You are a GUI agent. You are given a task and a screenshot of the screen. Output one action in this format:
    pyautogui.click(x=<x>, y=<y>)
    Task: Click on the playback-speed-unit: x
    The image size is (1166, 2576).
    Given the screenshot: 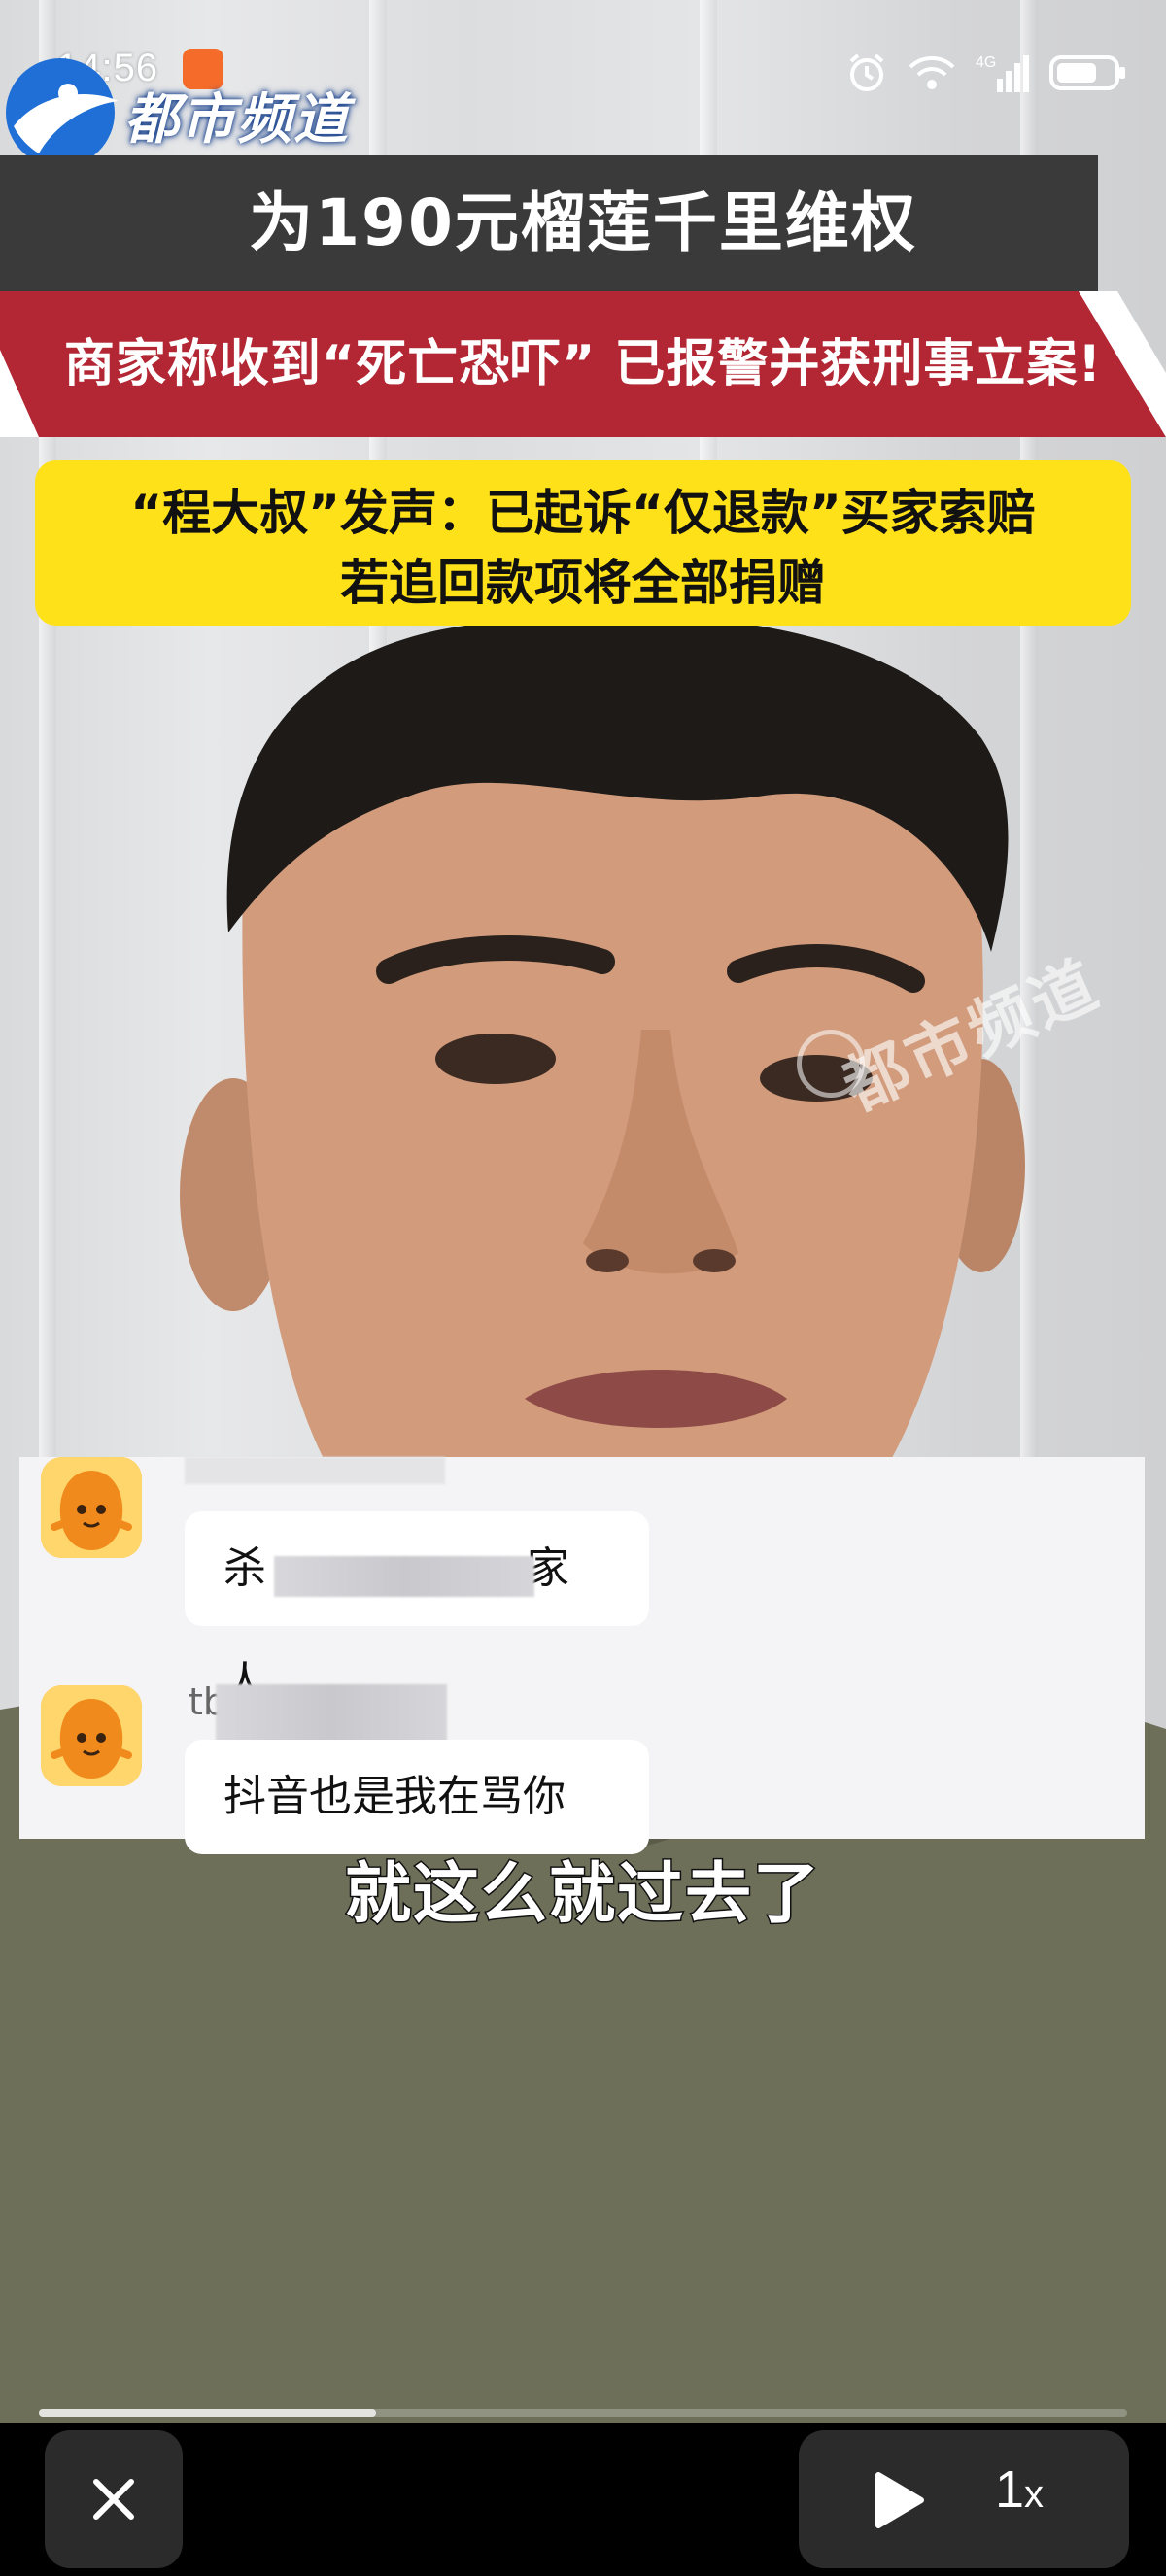 What is the action you would take?
    pyautogui.click(x=1034, y=2494)
    